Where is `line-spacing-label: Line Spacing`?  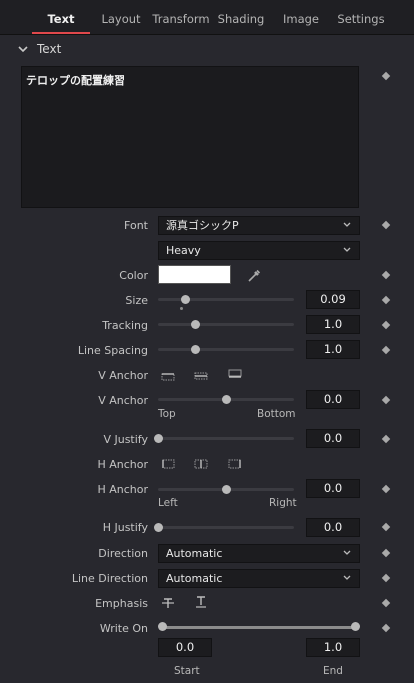
line-spacing-label: Line Spacing is located at coordinates (112, 350).